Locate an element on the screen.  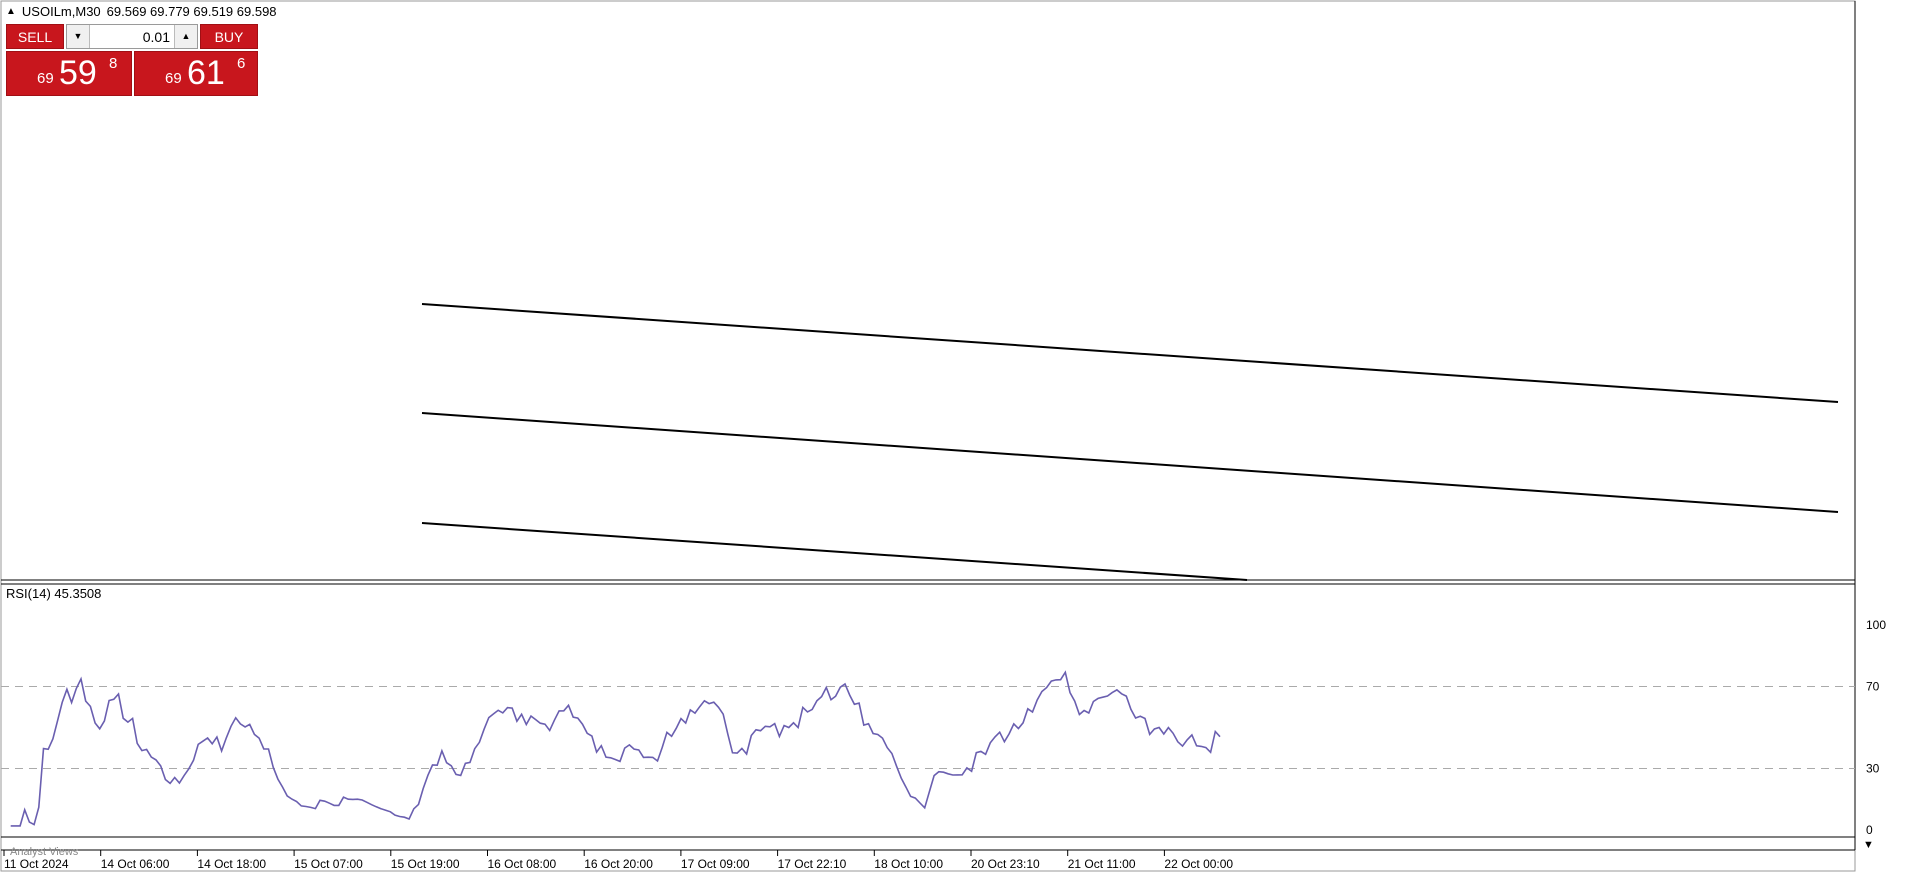
time-tick-label: 17 Oct 09:00 is located at coordinates (715, 864).